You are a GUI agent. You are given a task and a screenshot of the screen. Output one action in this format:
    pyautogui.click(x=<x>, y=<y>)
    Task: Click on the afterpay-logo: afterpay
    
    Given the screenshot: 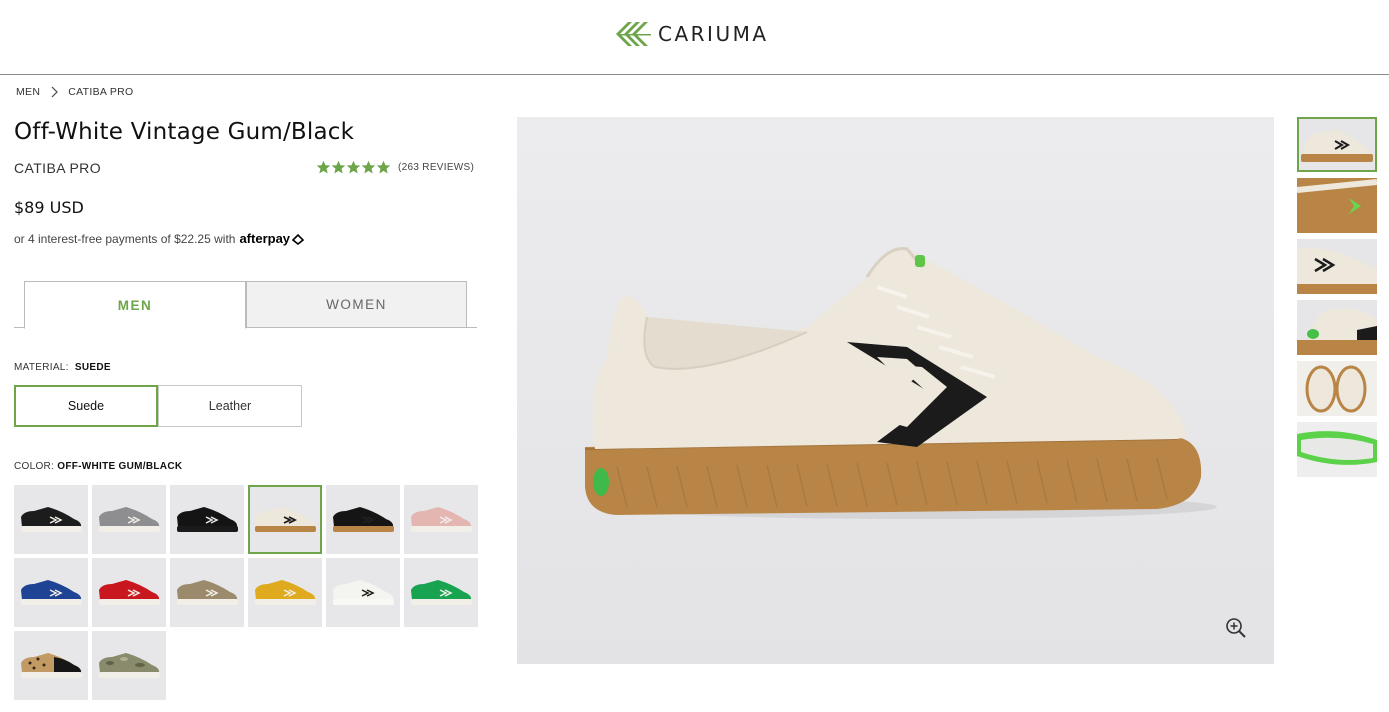 What is the action you would take?
    pyautogui.click(x=272, y=238)
    